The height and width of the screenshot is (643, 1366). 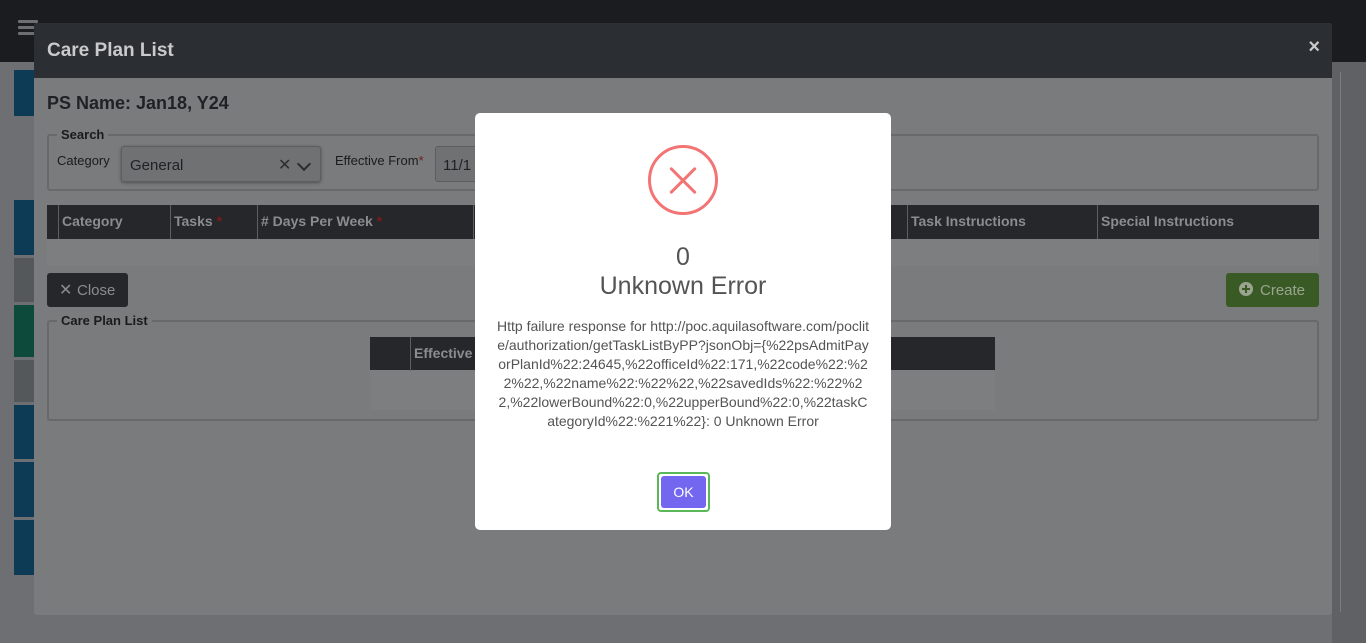 What do you see at coordinates (683, 286) in the screenshot?
I see `alert-error-title: Unknown Error` at bounding box center [683, 286].